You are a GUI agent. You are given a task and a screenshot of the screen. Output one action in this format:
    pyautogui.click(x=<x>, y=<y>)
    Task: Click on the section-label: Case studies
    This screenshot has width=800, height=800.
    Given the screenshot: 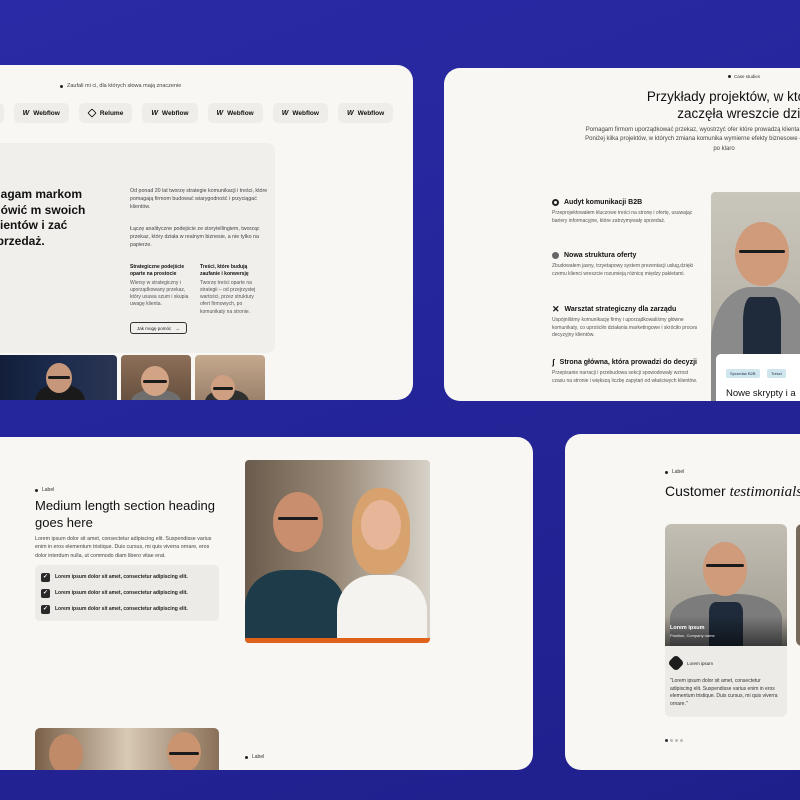 What is the action you would take?
    pyautogui.click(x=744, y=76)
    